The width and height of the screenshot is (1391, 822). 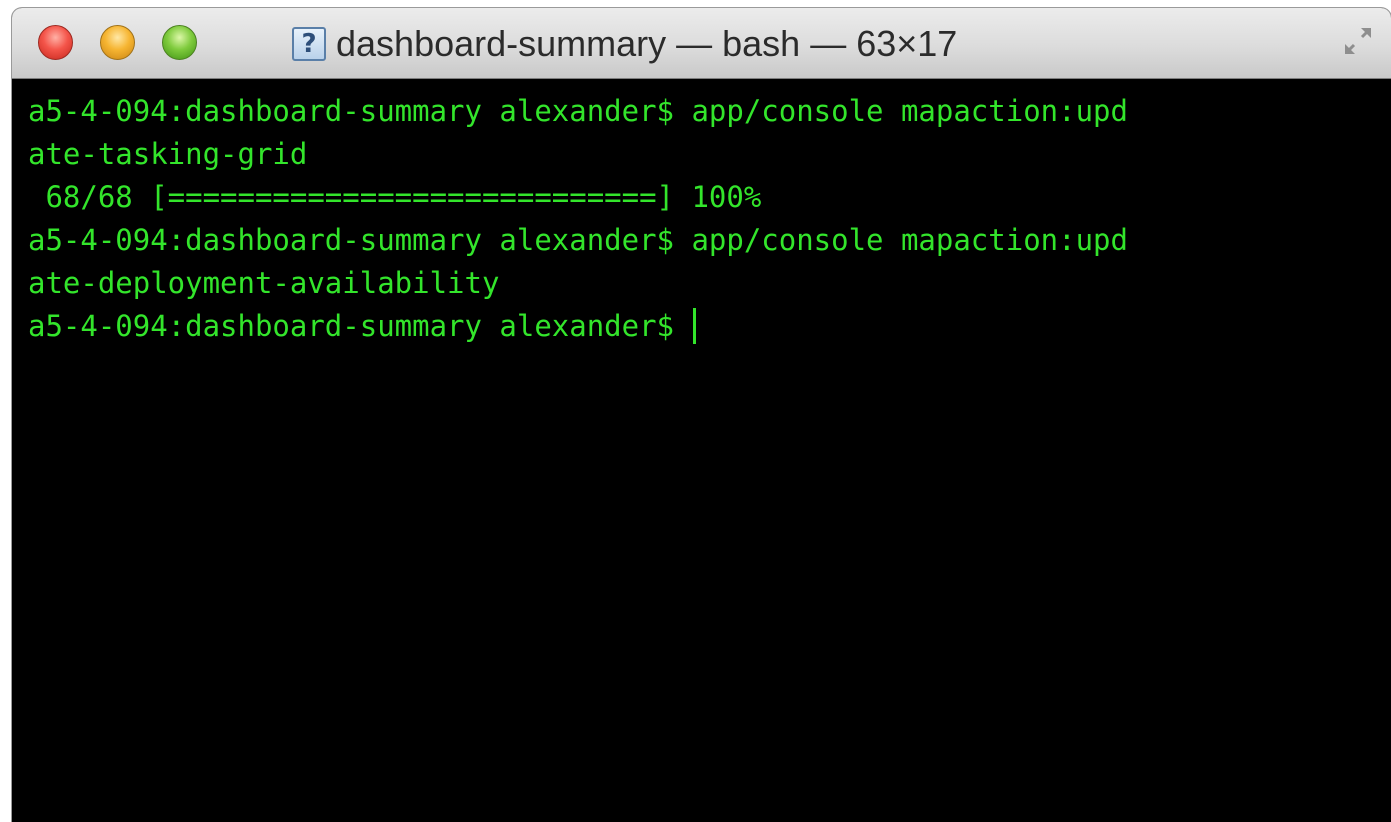 What do you see at coordinates (1358, 41) in the screenshot?
I see `fullscreen-icon` at bounding box center [1358, 41].